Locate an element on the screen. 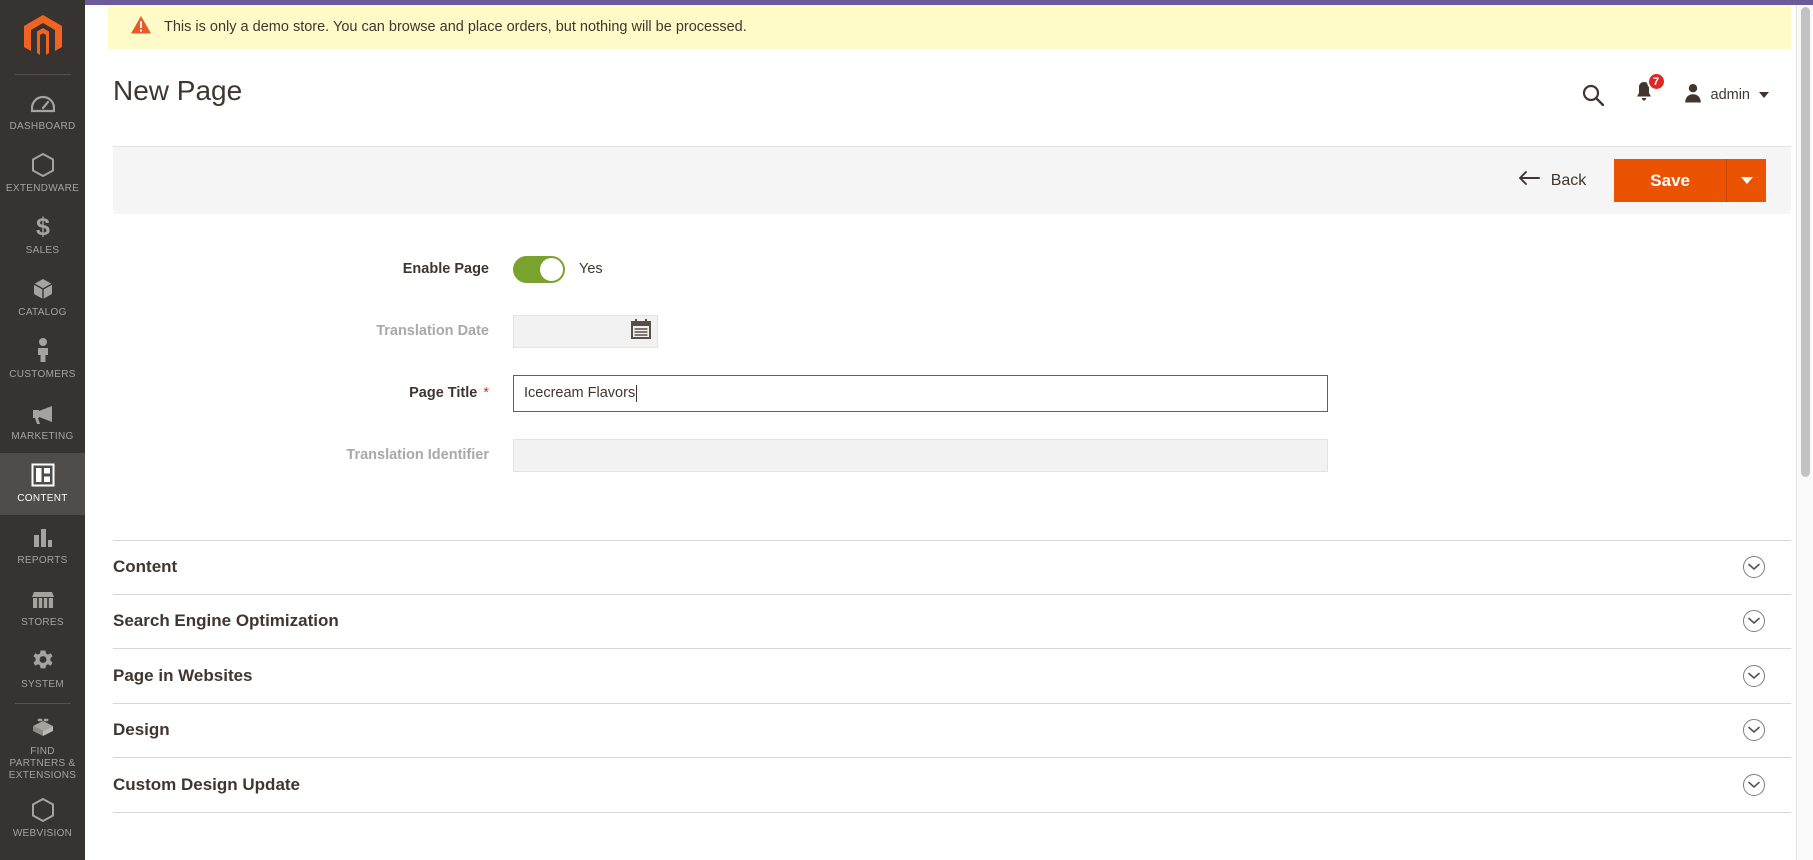 The width and height of the screenshot is (1813, 860). box-icon is located at coordinates (43, 289).